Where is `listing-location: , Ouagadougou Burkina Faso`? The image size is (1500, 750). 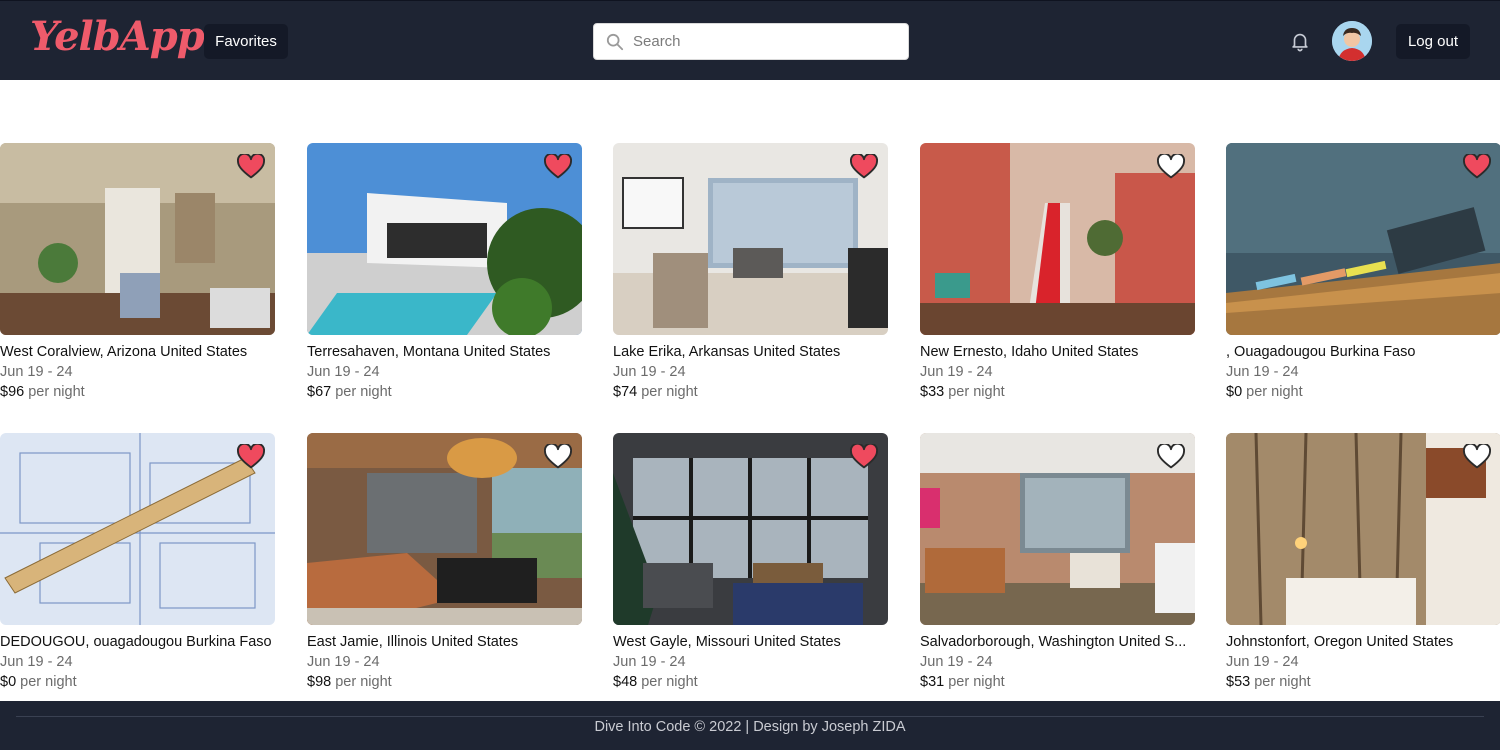 listing-location: , Ouagadougou Burkina Faso is located at coordinates (1321, 352).